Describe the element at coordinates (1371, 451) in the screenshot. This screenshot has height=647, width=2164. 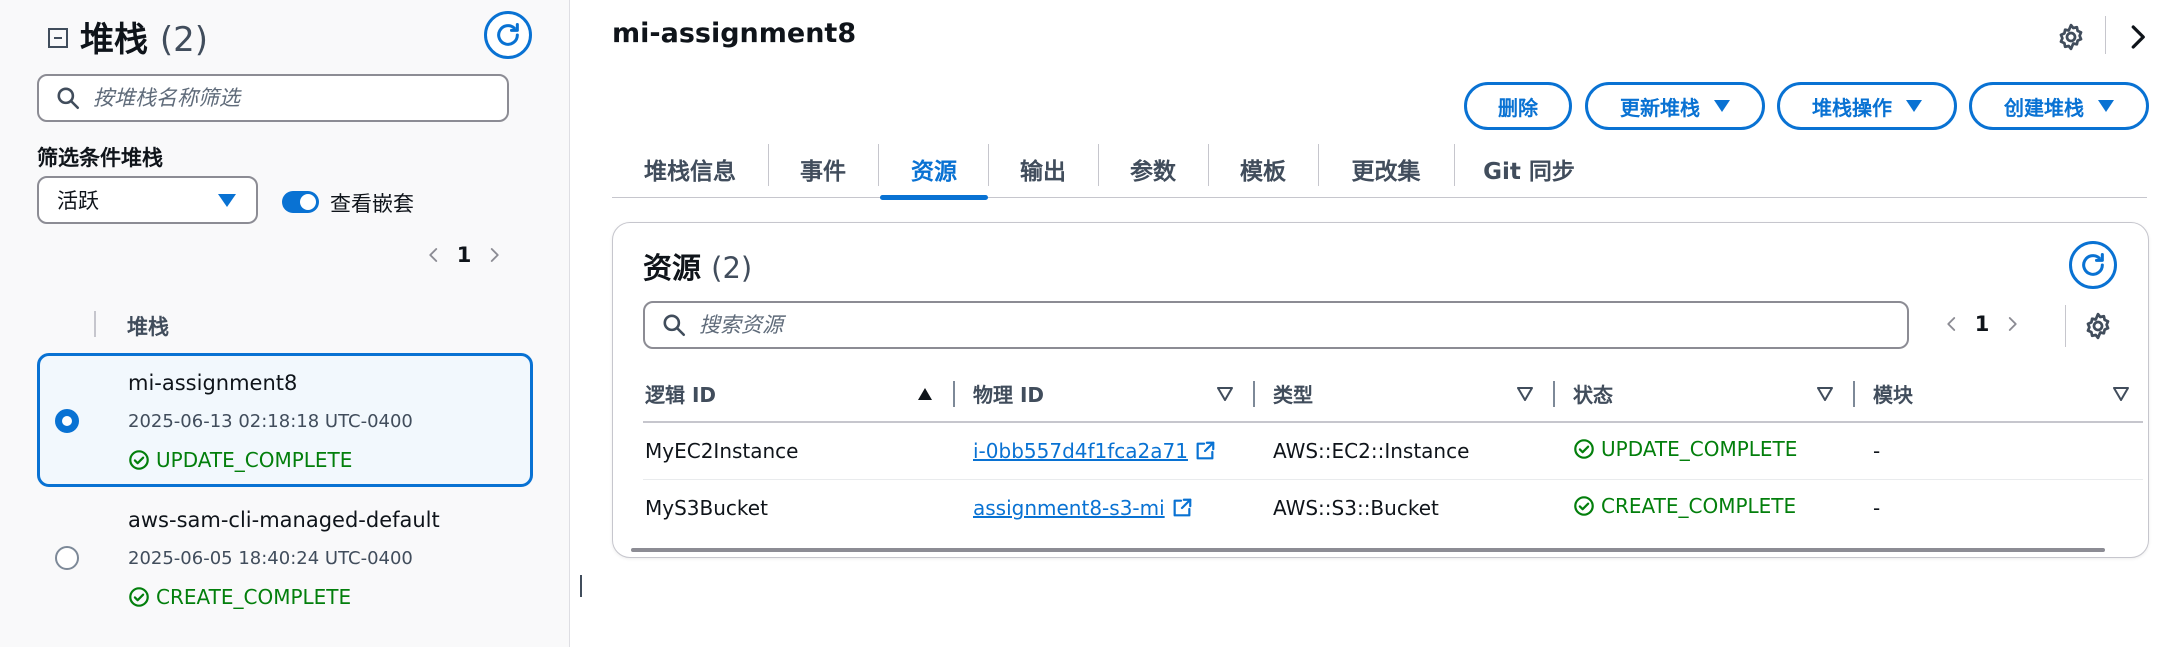
I see `type-cell: AWS::EC2::Instance` at that location.